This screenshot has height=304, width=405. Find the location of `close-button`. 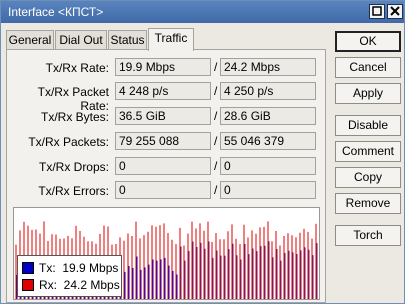

close-button is located at coordinates (395, 11).